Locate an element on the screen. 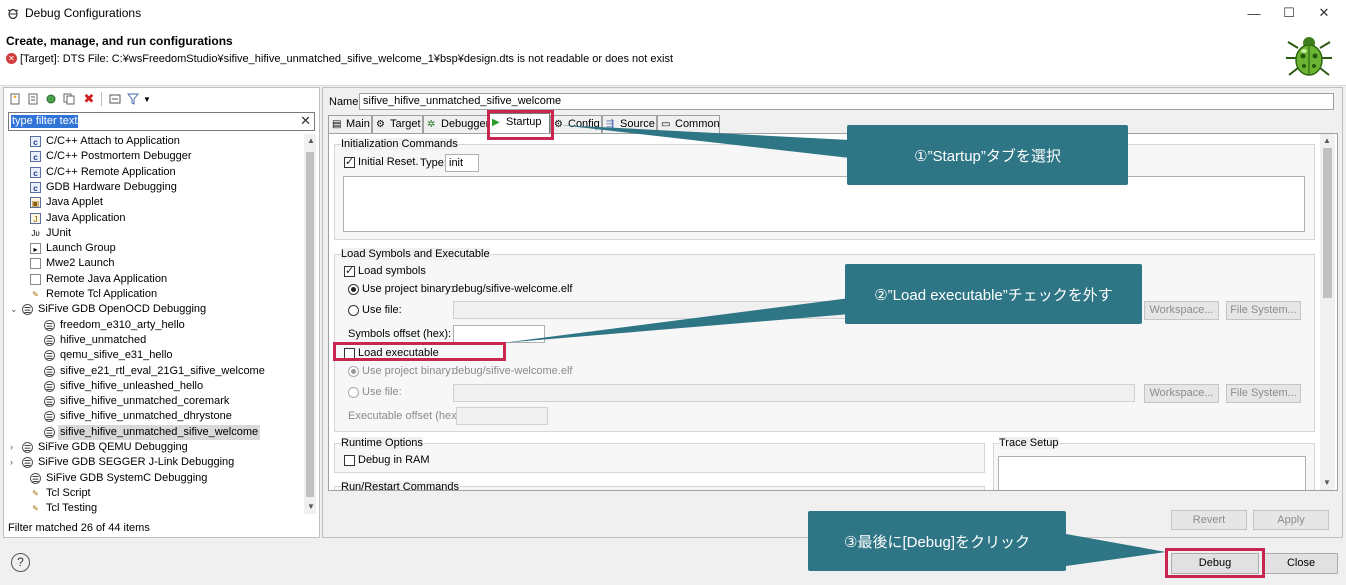 This screenshot has width=1346, height=585. export-icon is located at coordinates (51, 99).